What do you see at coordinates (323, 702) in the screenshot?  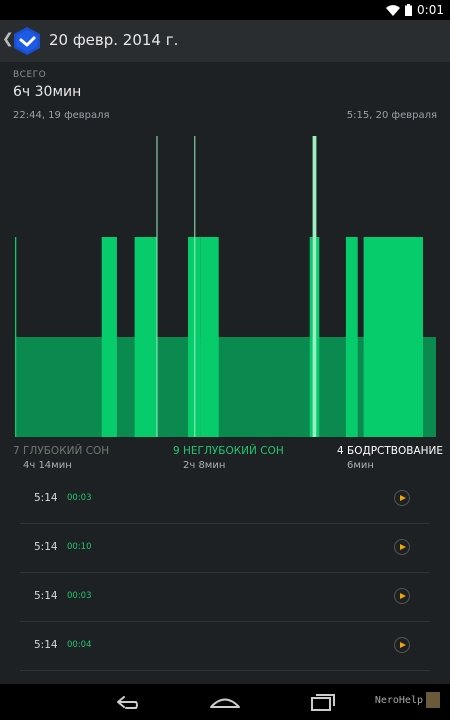 I see `recent-apps-icon` at bounding box center [323, 702].